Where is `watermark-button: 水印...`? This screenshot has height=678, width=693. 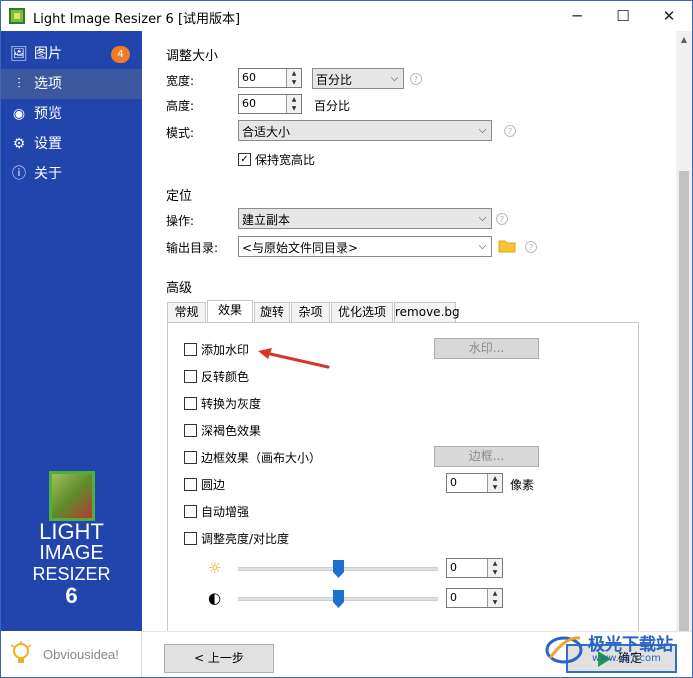 watermark-button: 水印... is located at coordinates (486, 348).